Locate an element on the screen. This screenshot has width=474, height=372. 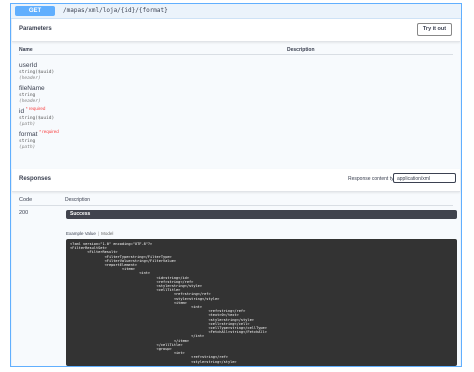
response-content-type-select: application/xml is located at coordinates (424, 178).